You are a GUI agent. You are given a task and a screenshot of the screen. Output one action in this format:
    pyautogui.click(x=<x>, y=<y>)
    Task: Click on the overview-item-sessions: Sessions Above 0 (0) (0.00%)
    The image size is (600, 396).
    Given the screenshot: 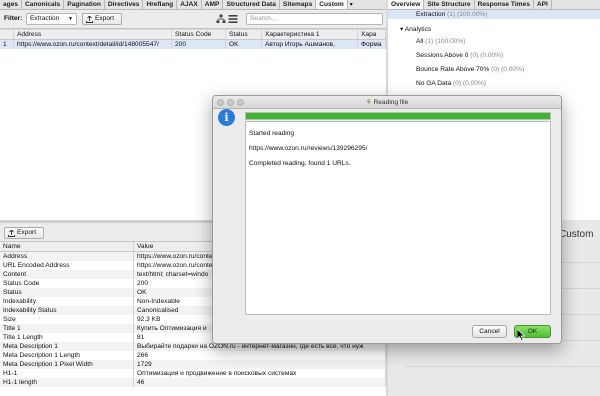 What is the action you would take?
    pyautogui.click(x=459, y=55)
    